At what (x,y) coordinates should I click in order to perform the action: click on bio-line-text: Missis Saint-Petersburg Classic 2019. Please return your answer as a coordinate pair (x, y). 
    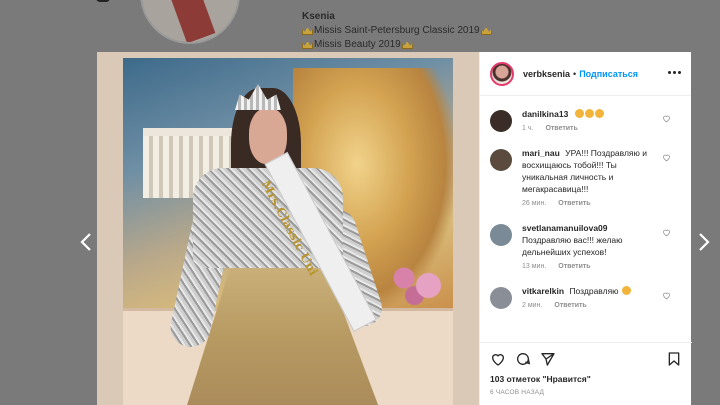
    Looking at the image, I should click on (397, 30).